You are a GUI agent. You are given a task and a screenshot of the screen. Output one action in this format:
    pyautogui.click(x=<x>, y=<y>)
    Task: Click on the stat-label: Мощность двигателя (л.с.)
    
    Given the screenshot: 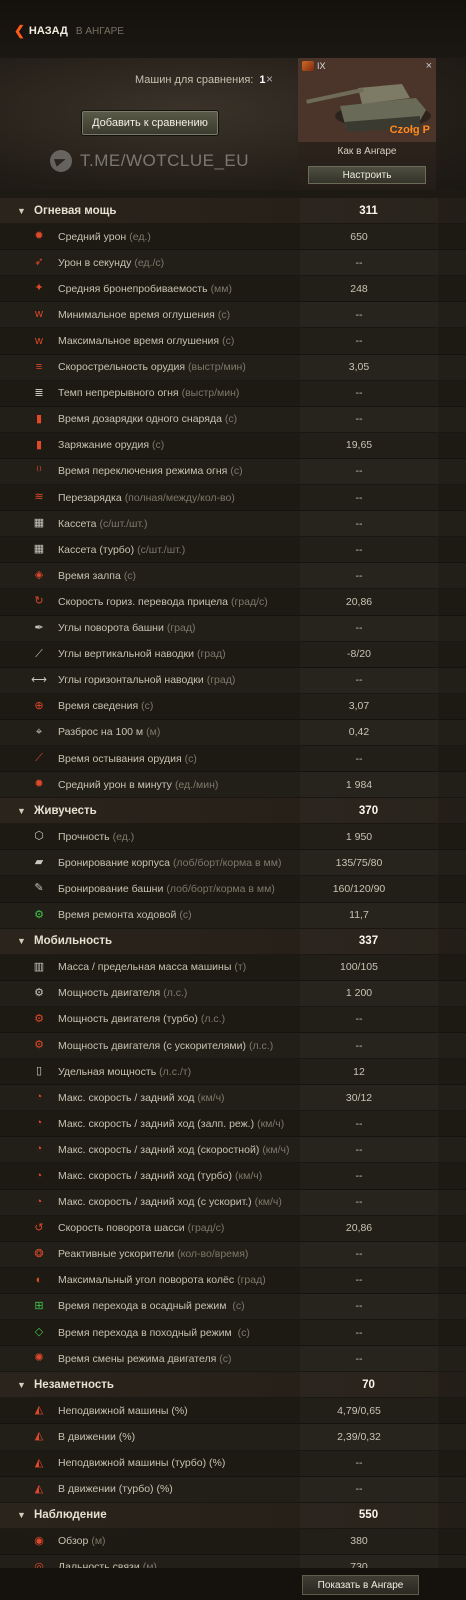 What is the action you would take?
    pyautogui.click(x=122, y=993)
    